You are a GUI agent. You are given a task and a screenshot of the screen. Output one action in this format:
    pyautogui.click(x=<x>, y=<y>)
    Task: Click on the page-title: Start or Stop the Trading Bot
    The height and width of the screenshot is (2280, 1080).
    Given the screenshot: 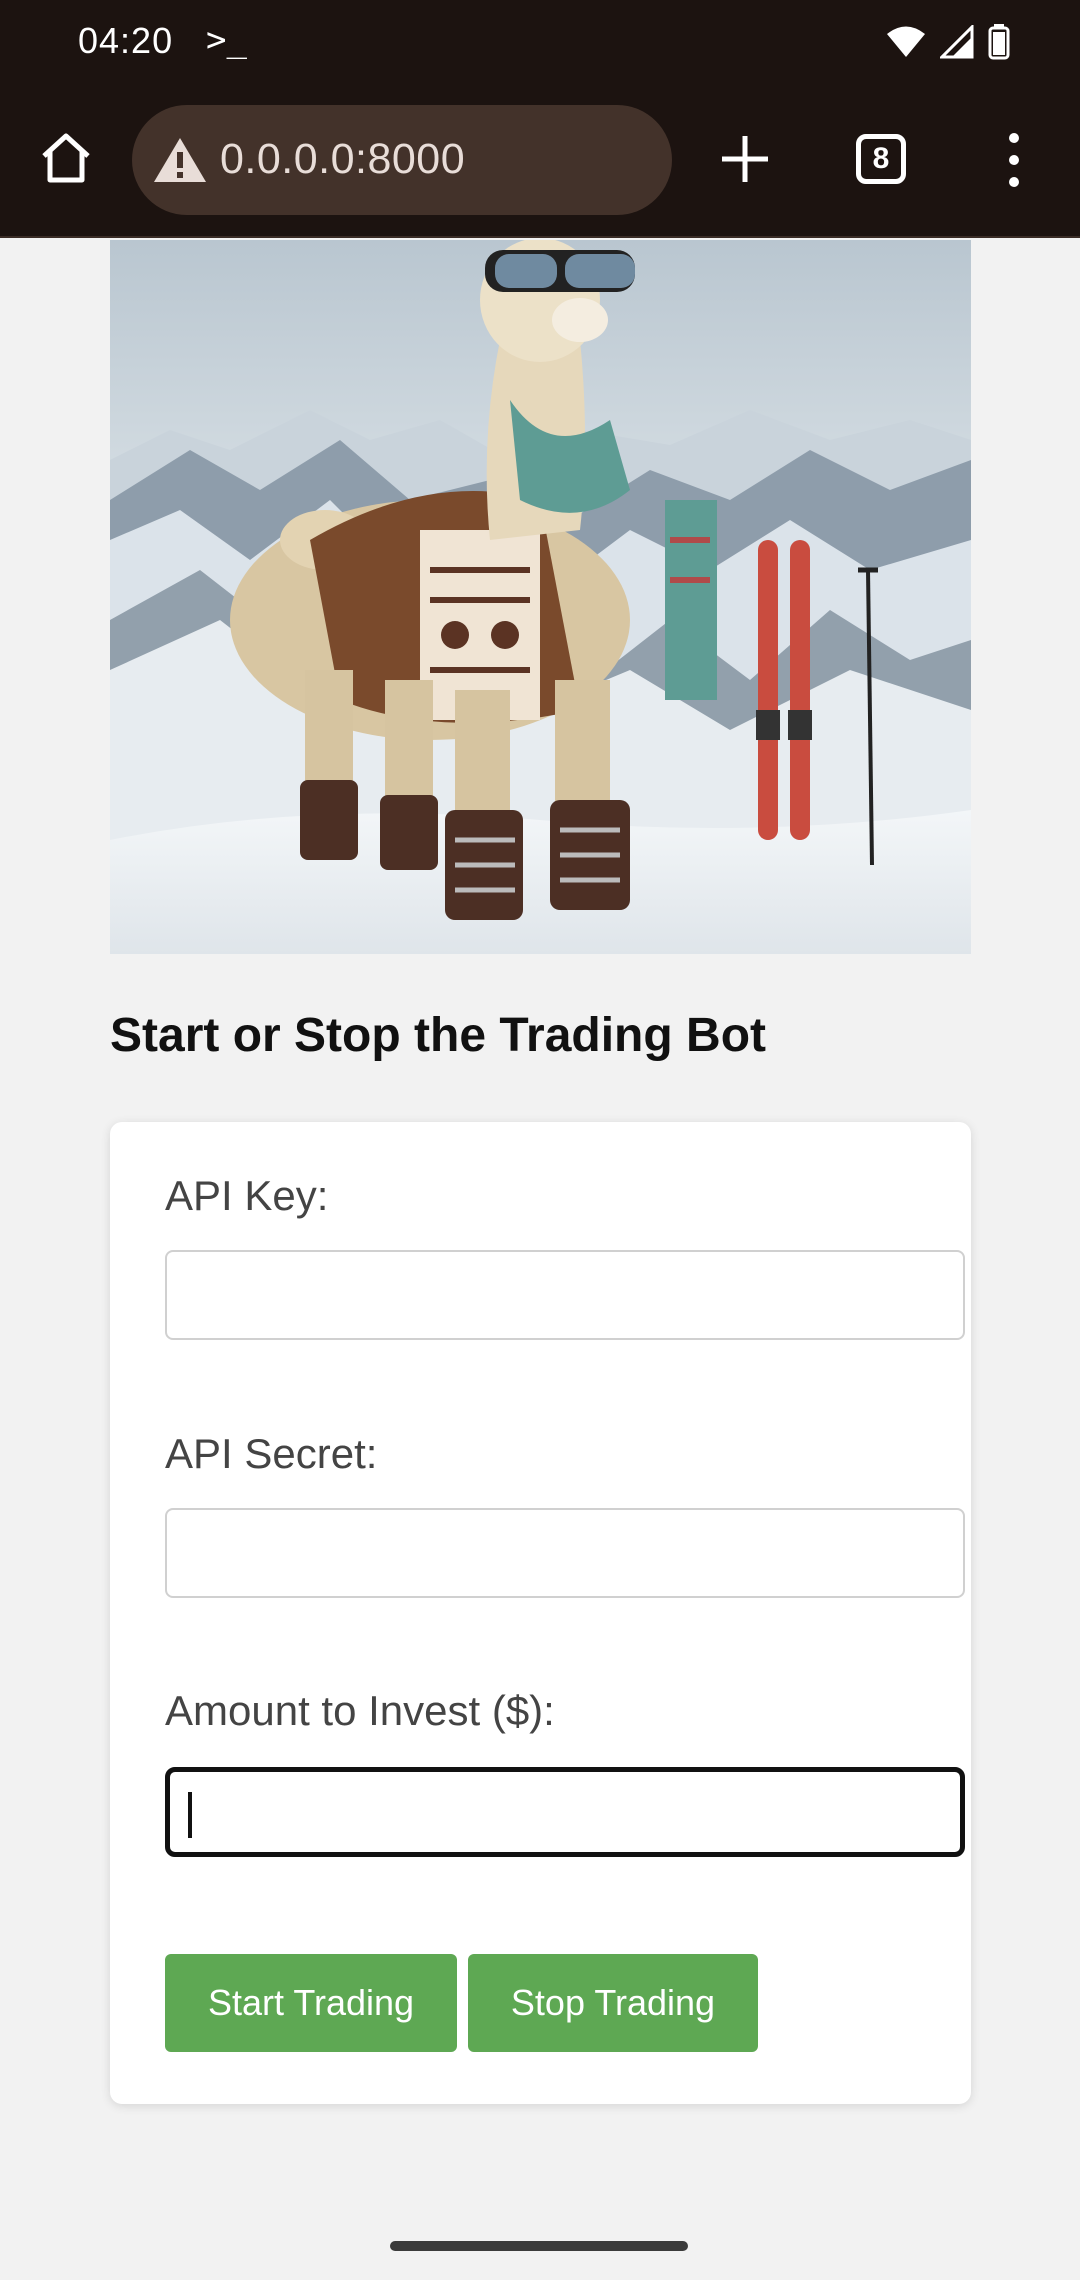 What is the action you would take?
    pyautogui.click(x=438, y=1035)
    